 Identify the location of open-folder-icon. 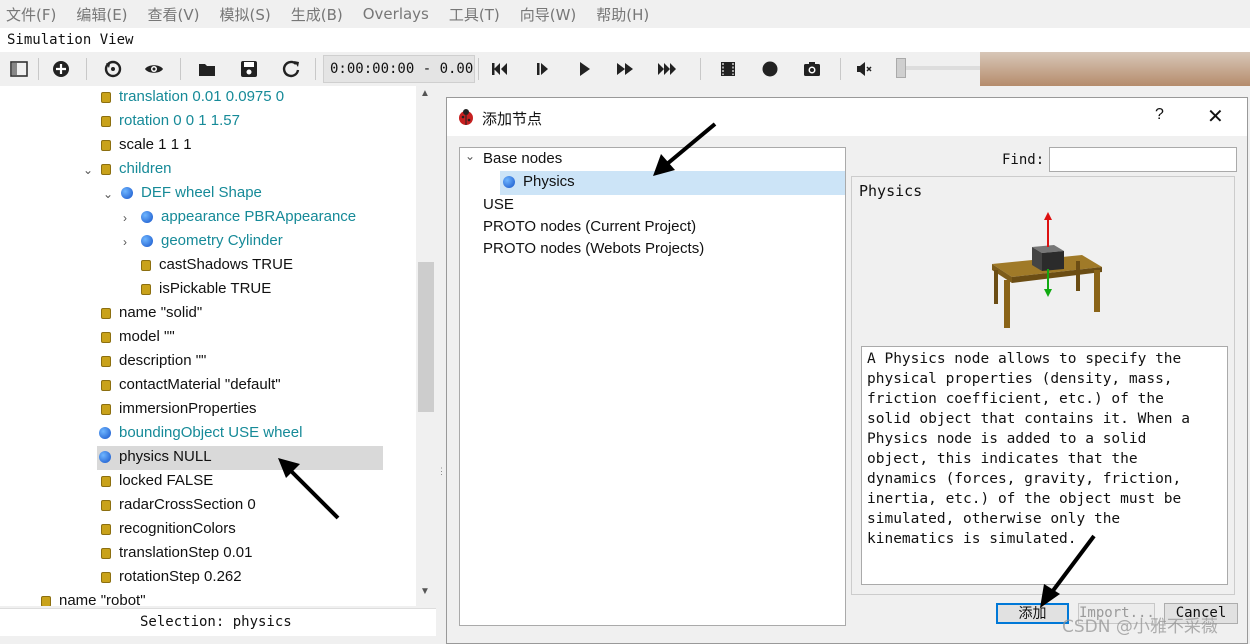
(207, 69).